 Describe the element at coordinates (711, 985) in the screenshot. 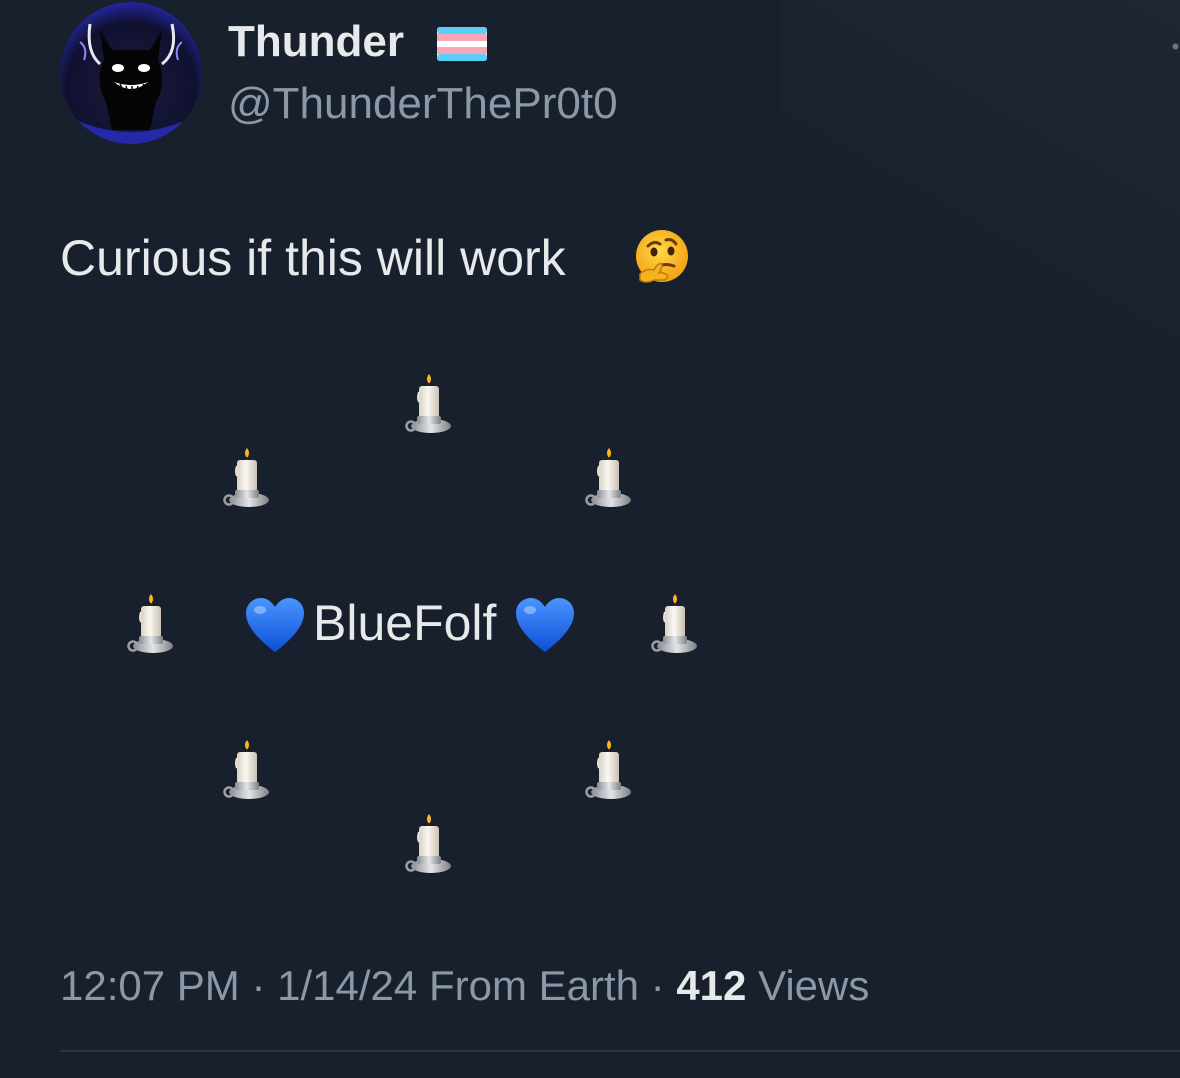

I see `views-count: 412` at that location.